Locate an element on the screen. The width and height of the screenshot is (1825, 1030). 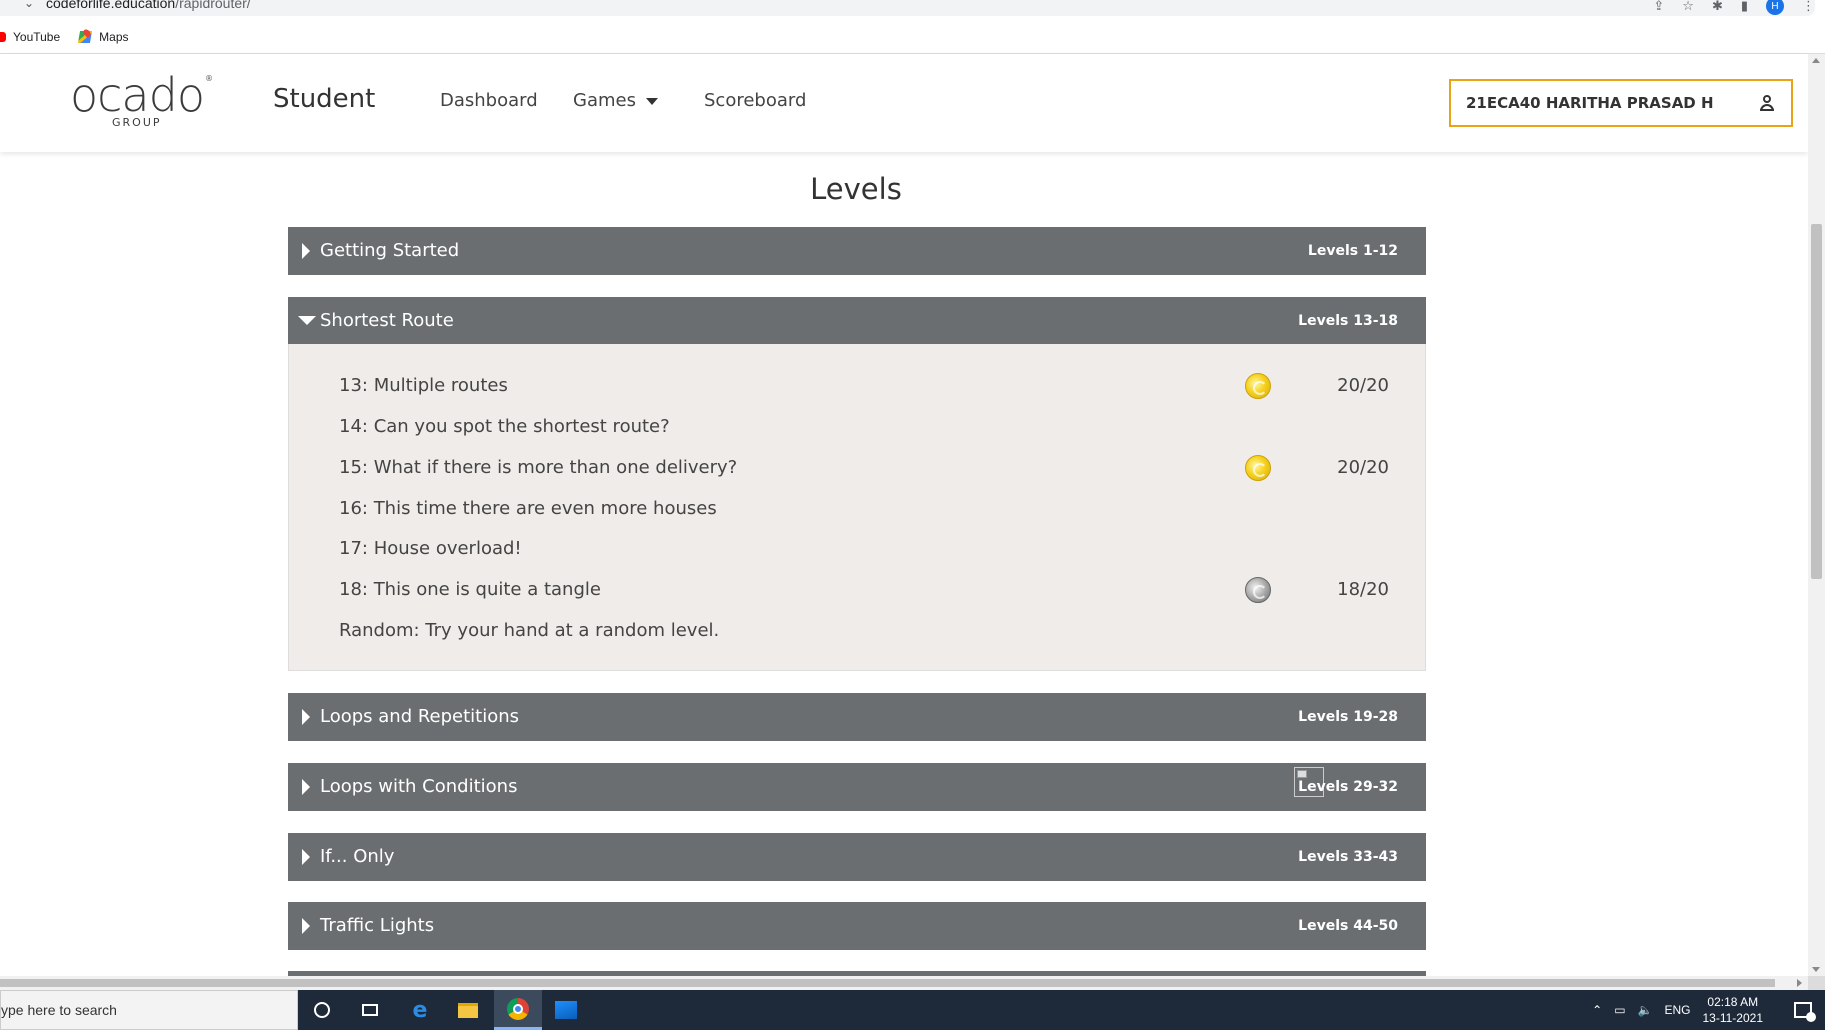
url-text: codeforlife.education/rapidrouter/ is located at coordinates (148, 5).